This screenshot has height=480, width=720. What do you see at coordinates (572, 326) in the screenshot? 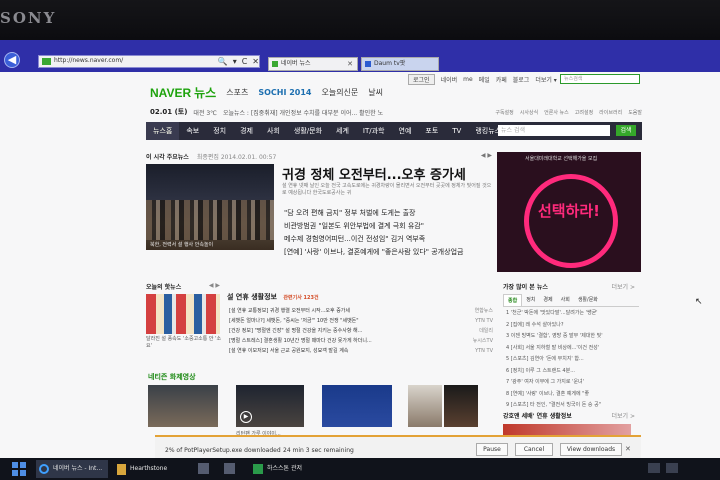
I see `list-item: 2 [집에] 레 수석 살아있나?` at bounding box center [572, 326].